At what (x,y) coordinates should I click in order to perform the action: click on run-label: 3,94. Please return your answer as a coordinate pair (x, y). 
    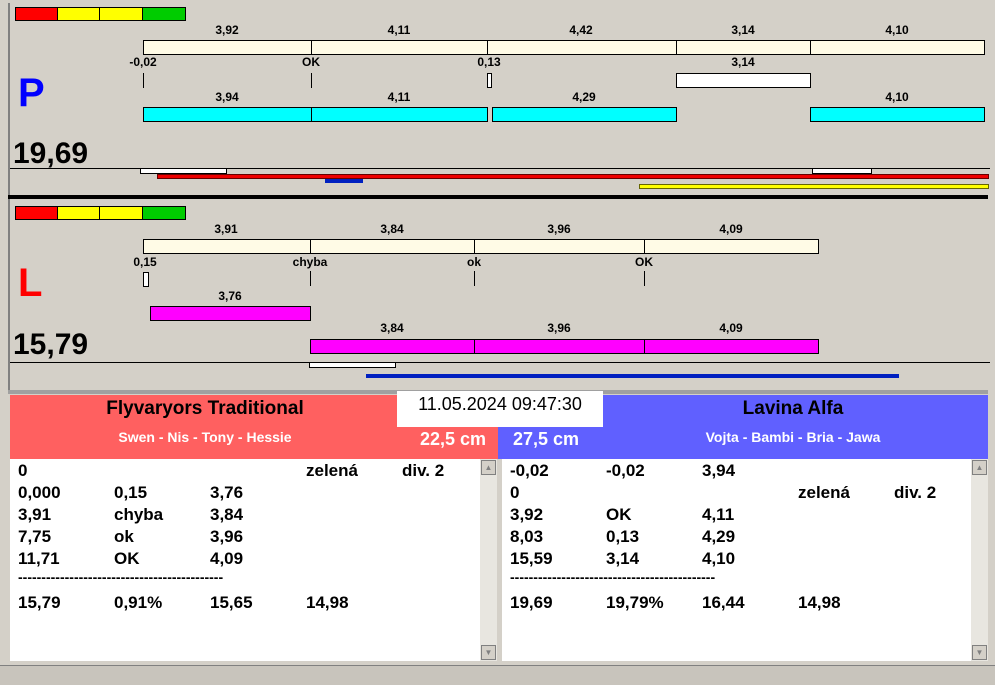
    Looking at the image, I should click on (227, 97).